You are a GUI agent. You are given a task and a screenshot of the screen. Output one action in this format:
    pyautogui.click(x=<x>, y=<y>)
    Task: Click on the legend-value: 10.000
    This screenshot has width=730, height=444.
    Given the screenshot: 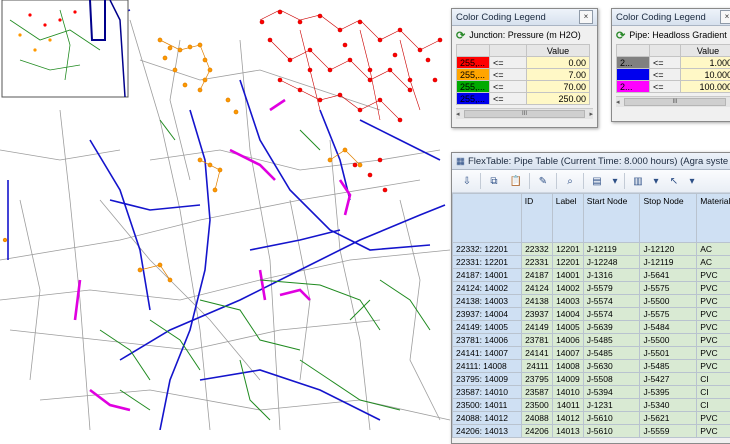 What is the action you would take?
    pyautogui.click(x=705, y=75)
    